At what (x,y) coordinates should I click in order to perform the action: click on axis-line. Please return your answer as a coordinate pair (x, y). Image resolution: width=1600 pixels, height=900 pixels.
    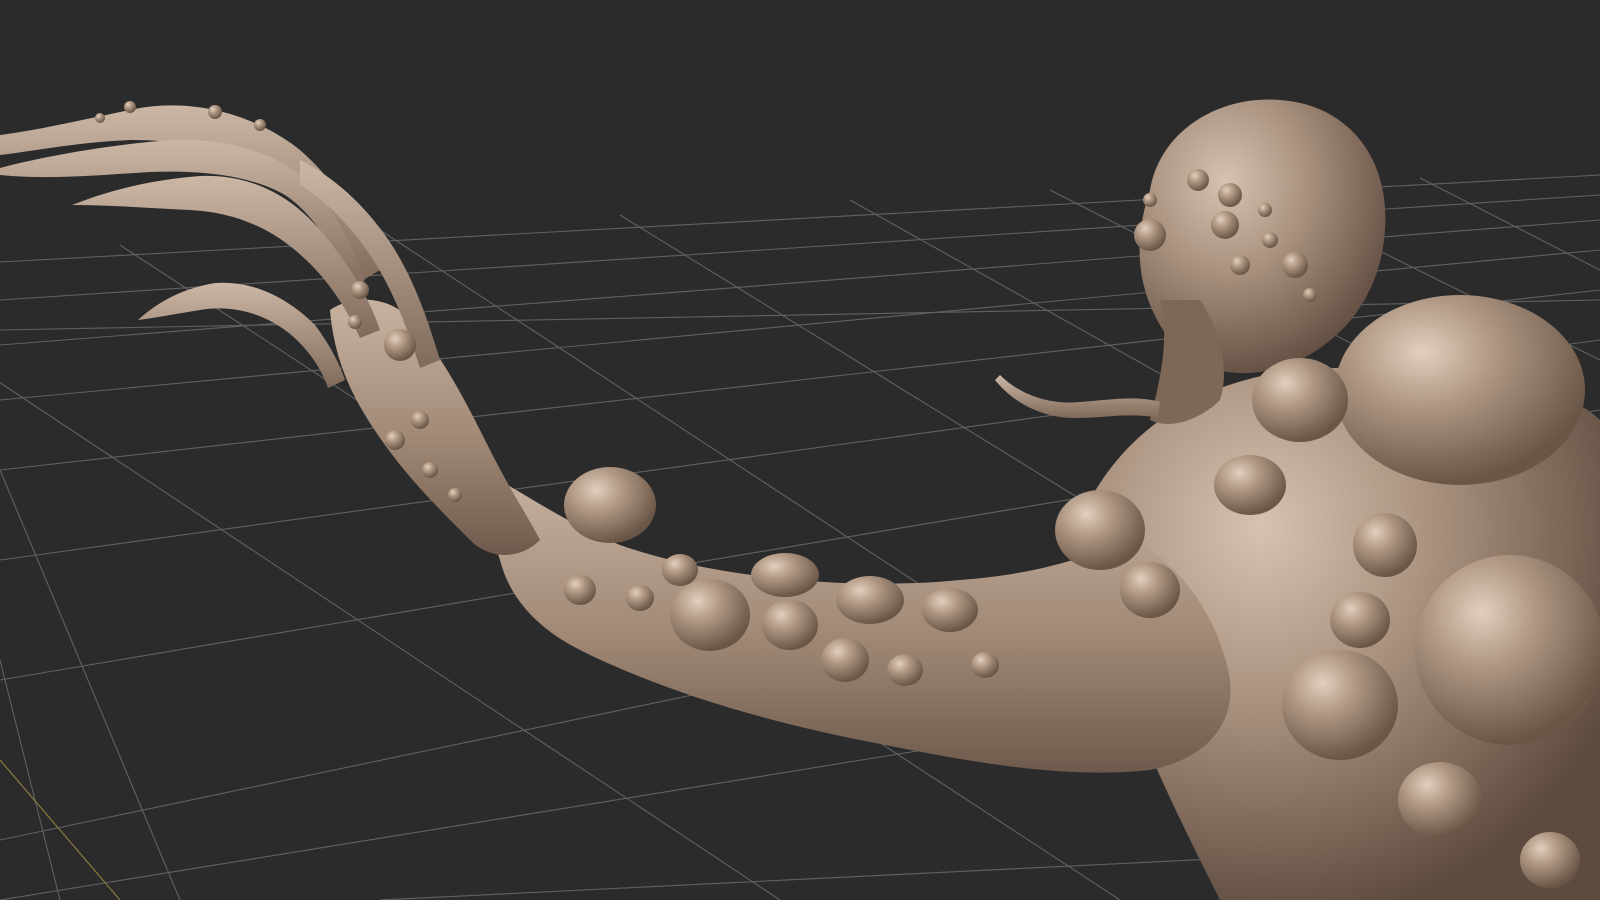
    Looking at the image, I should click on (60, 829).